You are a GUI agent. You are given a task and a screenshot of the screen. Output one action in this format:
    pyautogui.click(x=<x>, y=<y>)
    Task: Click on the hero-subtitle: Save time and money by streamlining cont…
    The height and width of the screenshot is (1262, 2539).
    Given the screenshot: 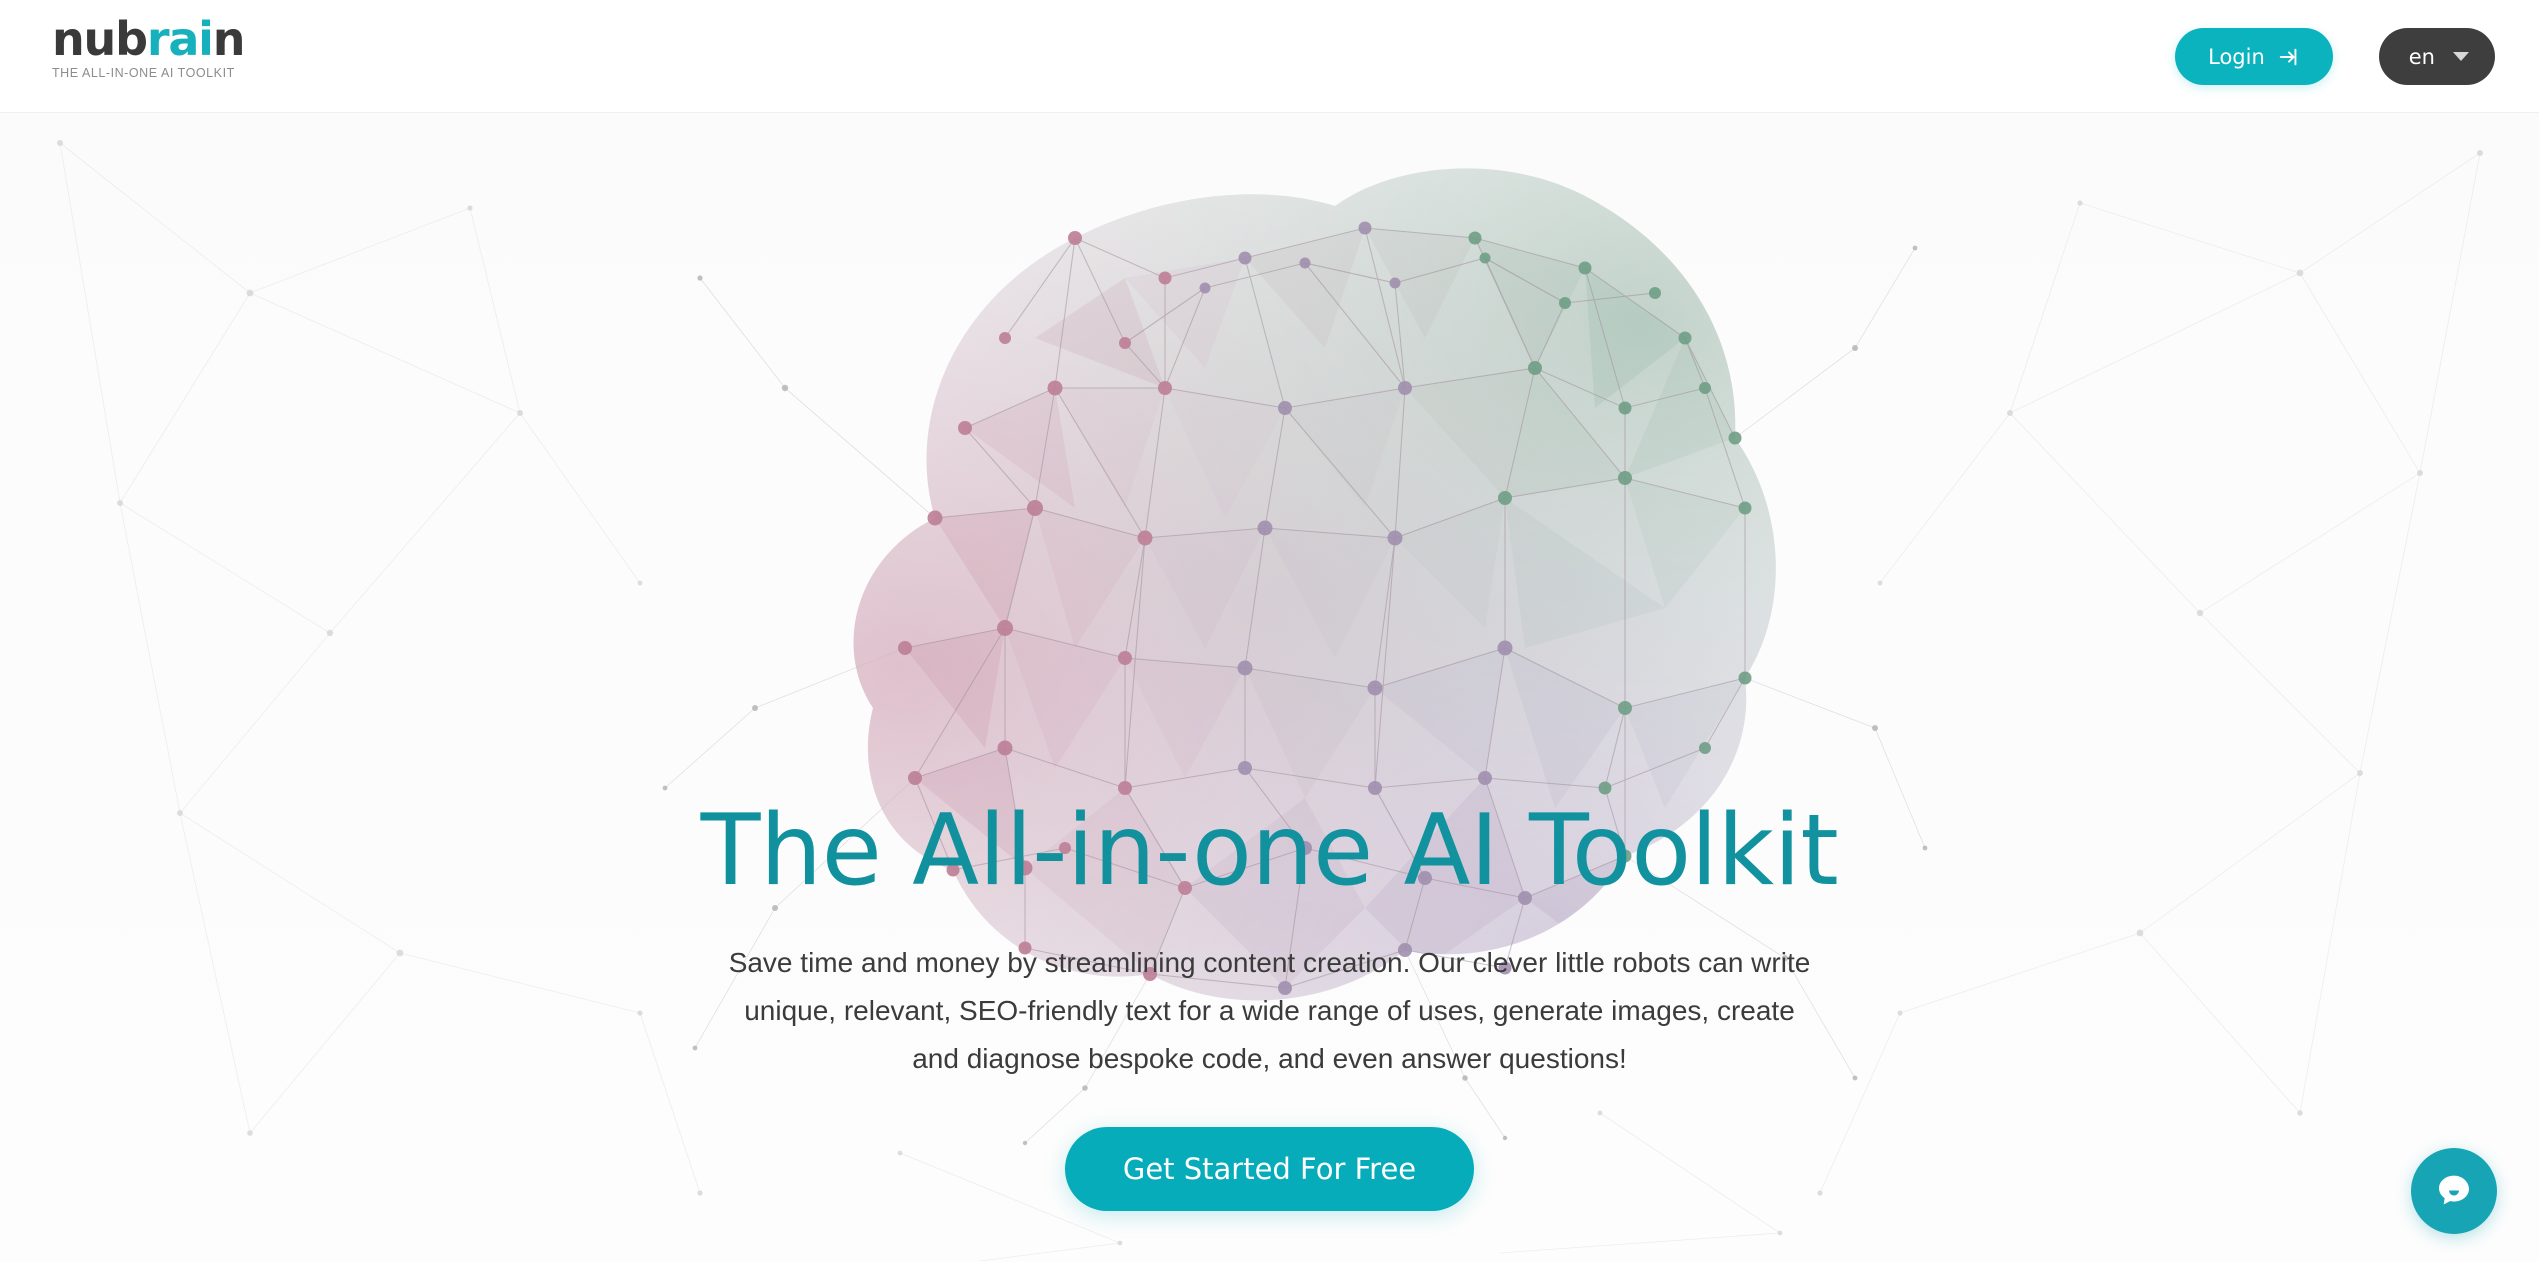 What is the action you would take?
    pyautogui.click(x=1269, y=1010)
    